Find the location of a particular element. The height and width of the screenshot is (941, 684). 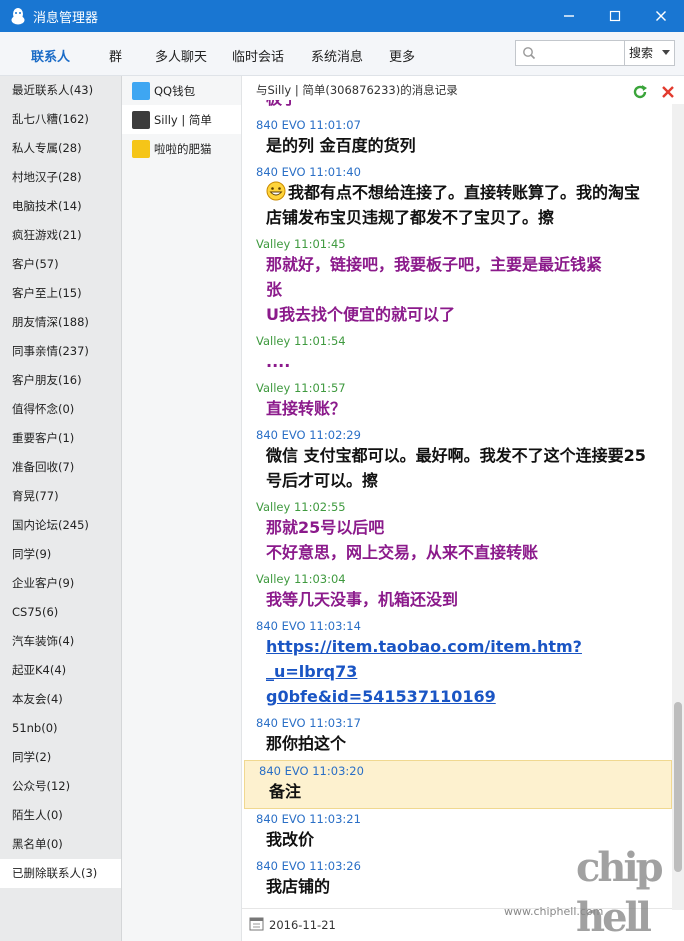

message-item: 840 EVO 11:01:07 是的列 金百度的货列 is located at coordinates (457, 138).